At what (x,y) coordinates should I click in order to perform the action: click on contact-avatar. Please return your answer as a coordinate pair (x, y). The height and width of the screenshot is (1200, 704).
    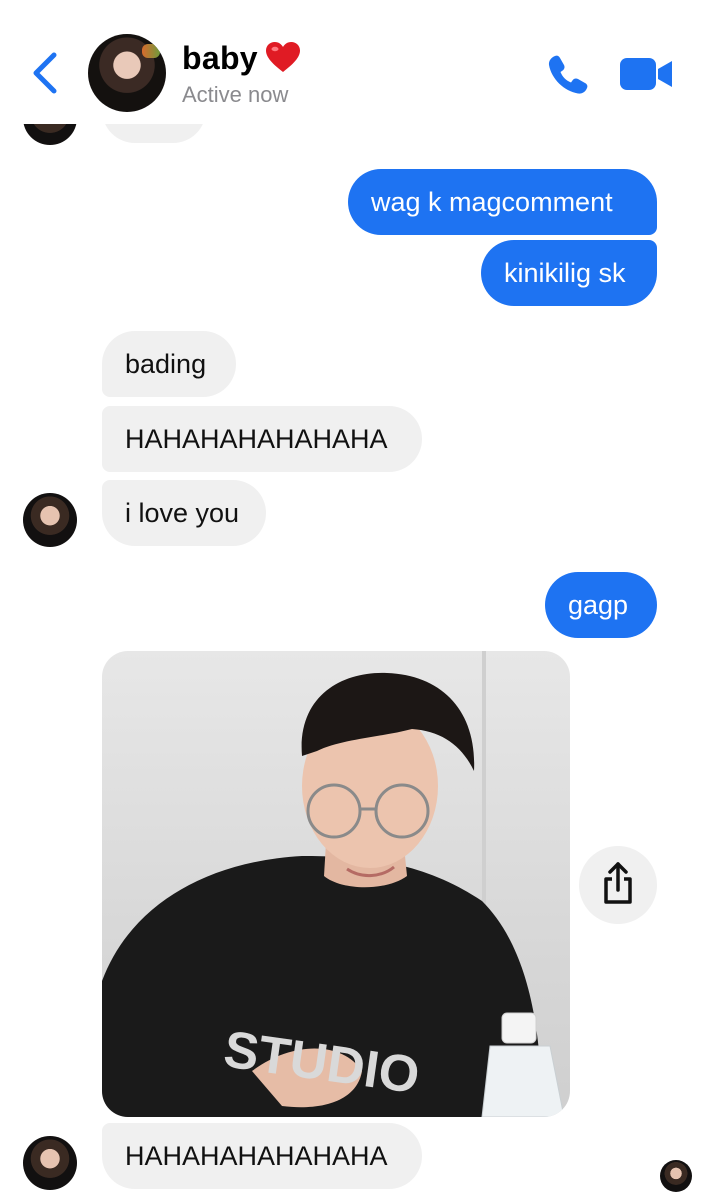
    Looking at the image, I should click on (127, 73).